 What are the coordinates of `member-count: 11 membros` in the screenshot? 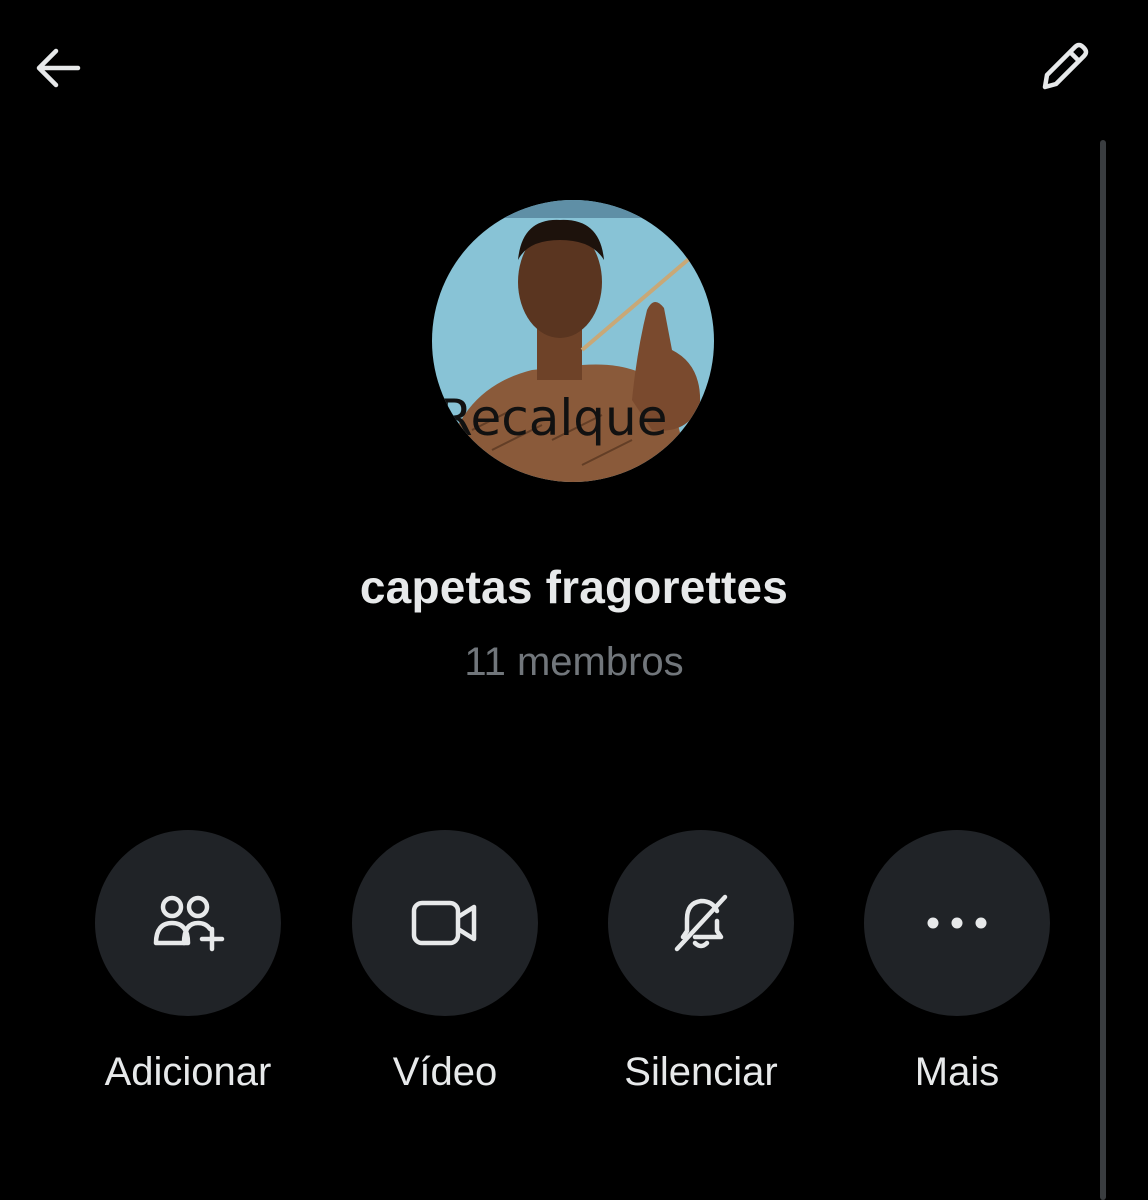 It's located at (574, 662).